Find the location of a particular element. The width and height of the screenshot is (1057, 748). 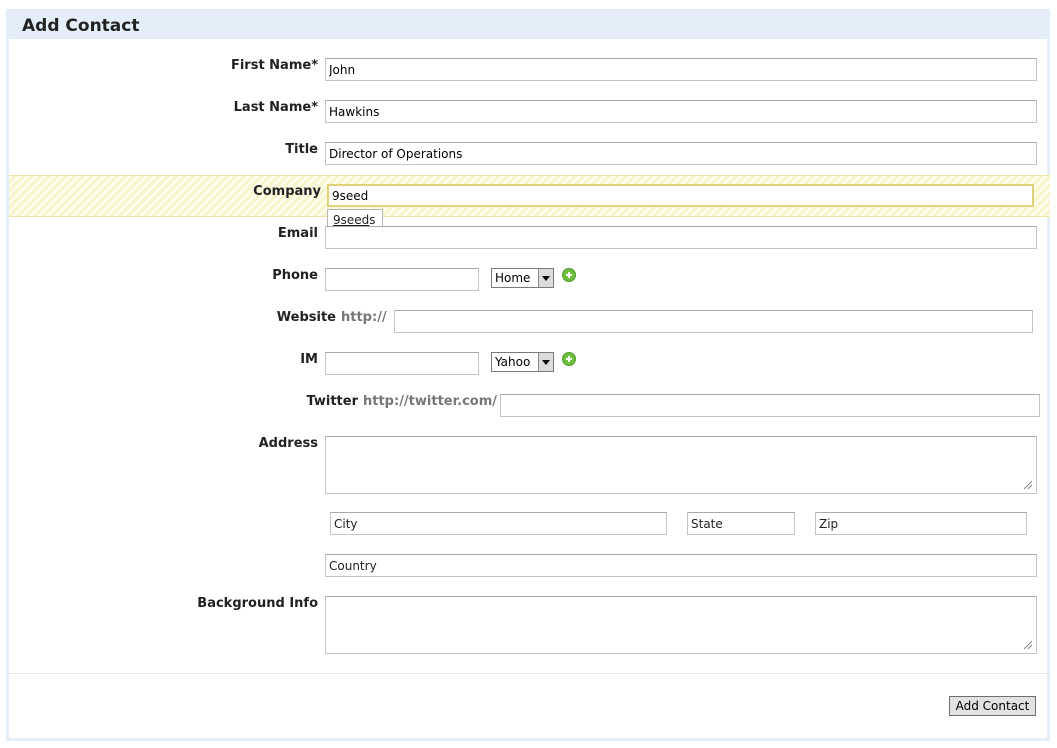

suggestion-rest: s is located at coordinates (372, 220).